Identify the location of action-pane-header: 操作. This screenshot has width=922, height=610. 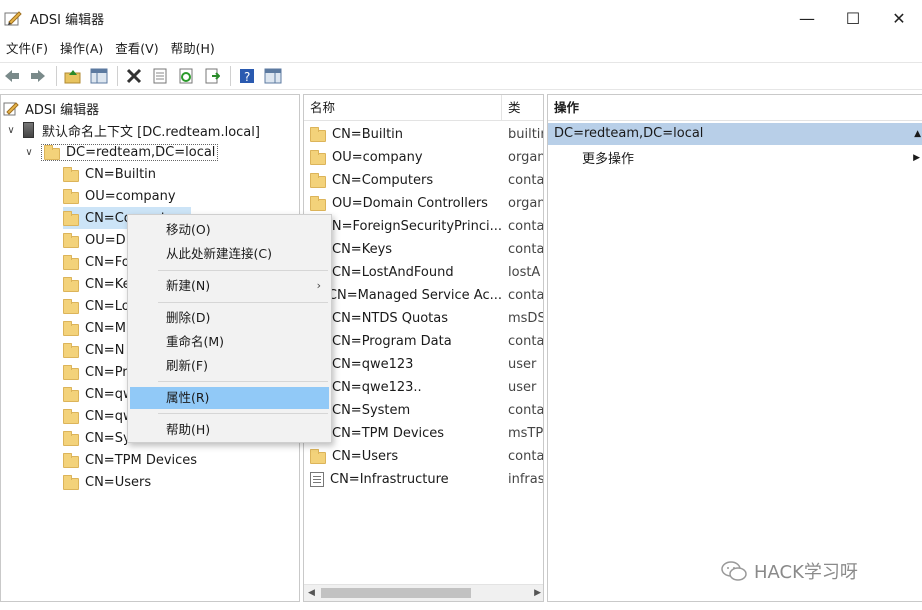
(735, 108).